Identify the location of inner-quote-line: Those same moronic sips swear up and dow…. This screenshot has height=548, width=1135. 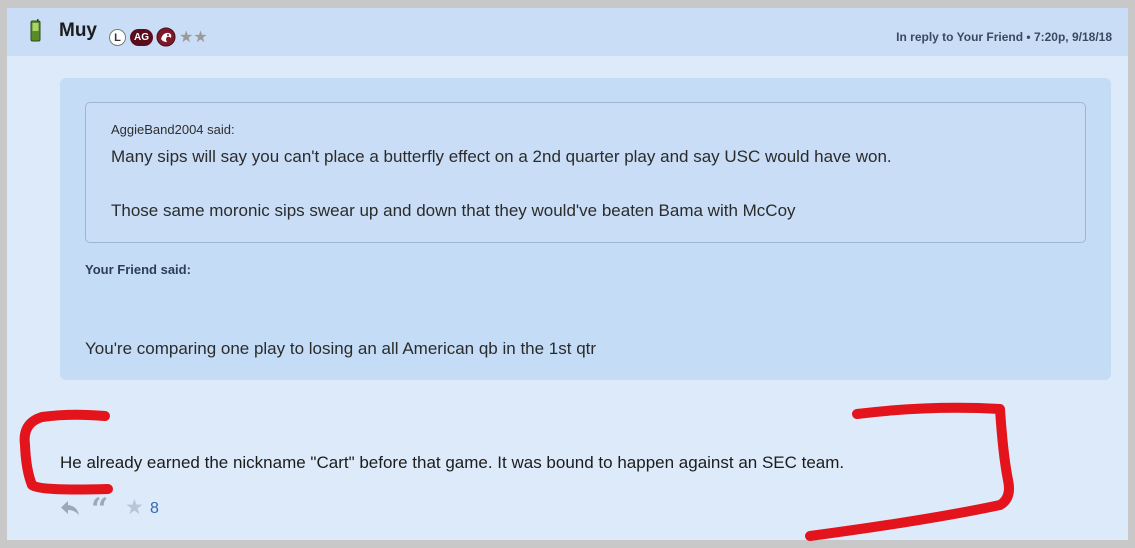
(453, 210).